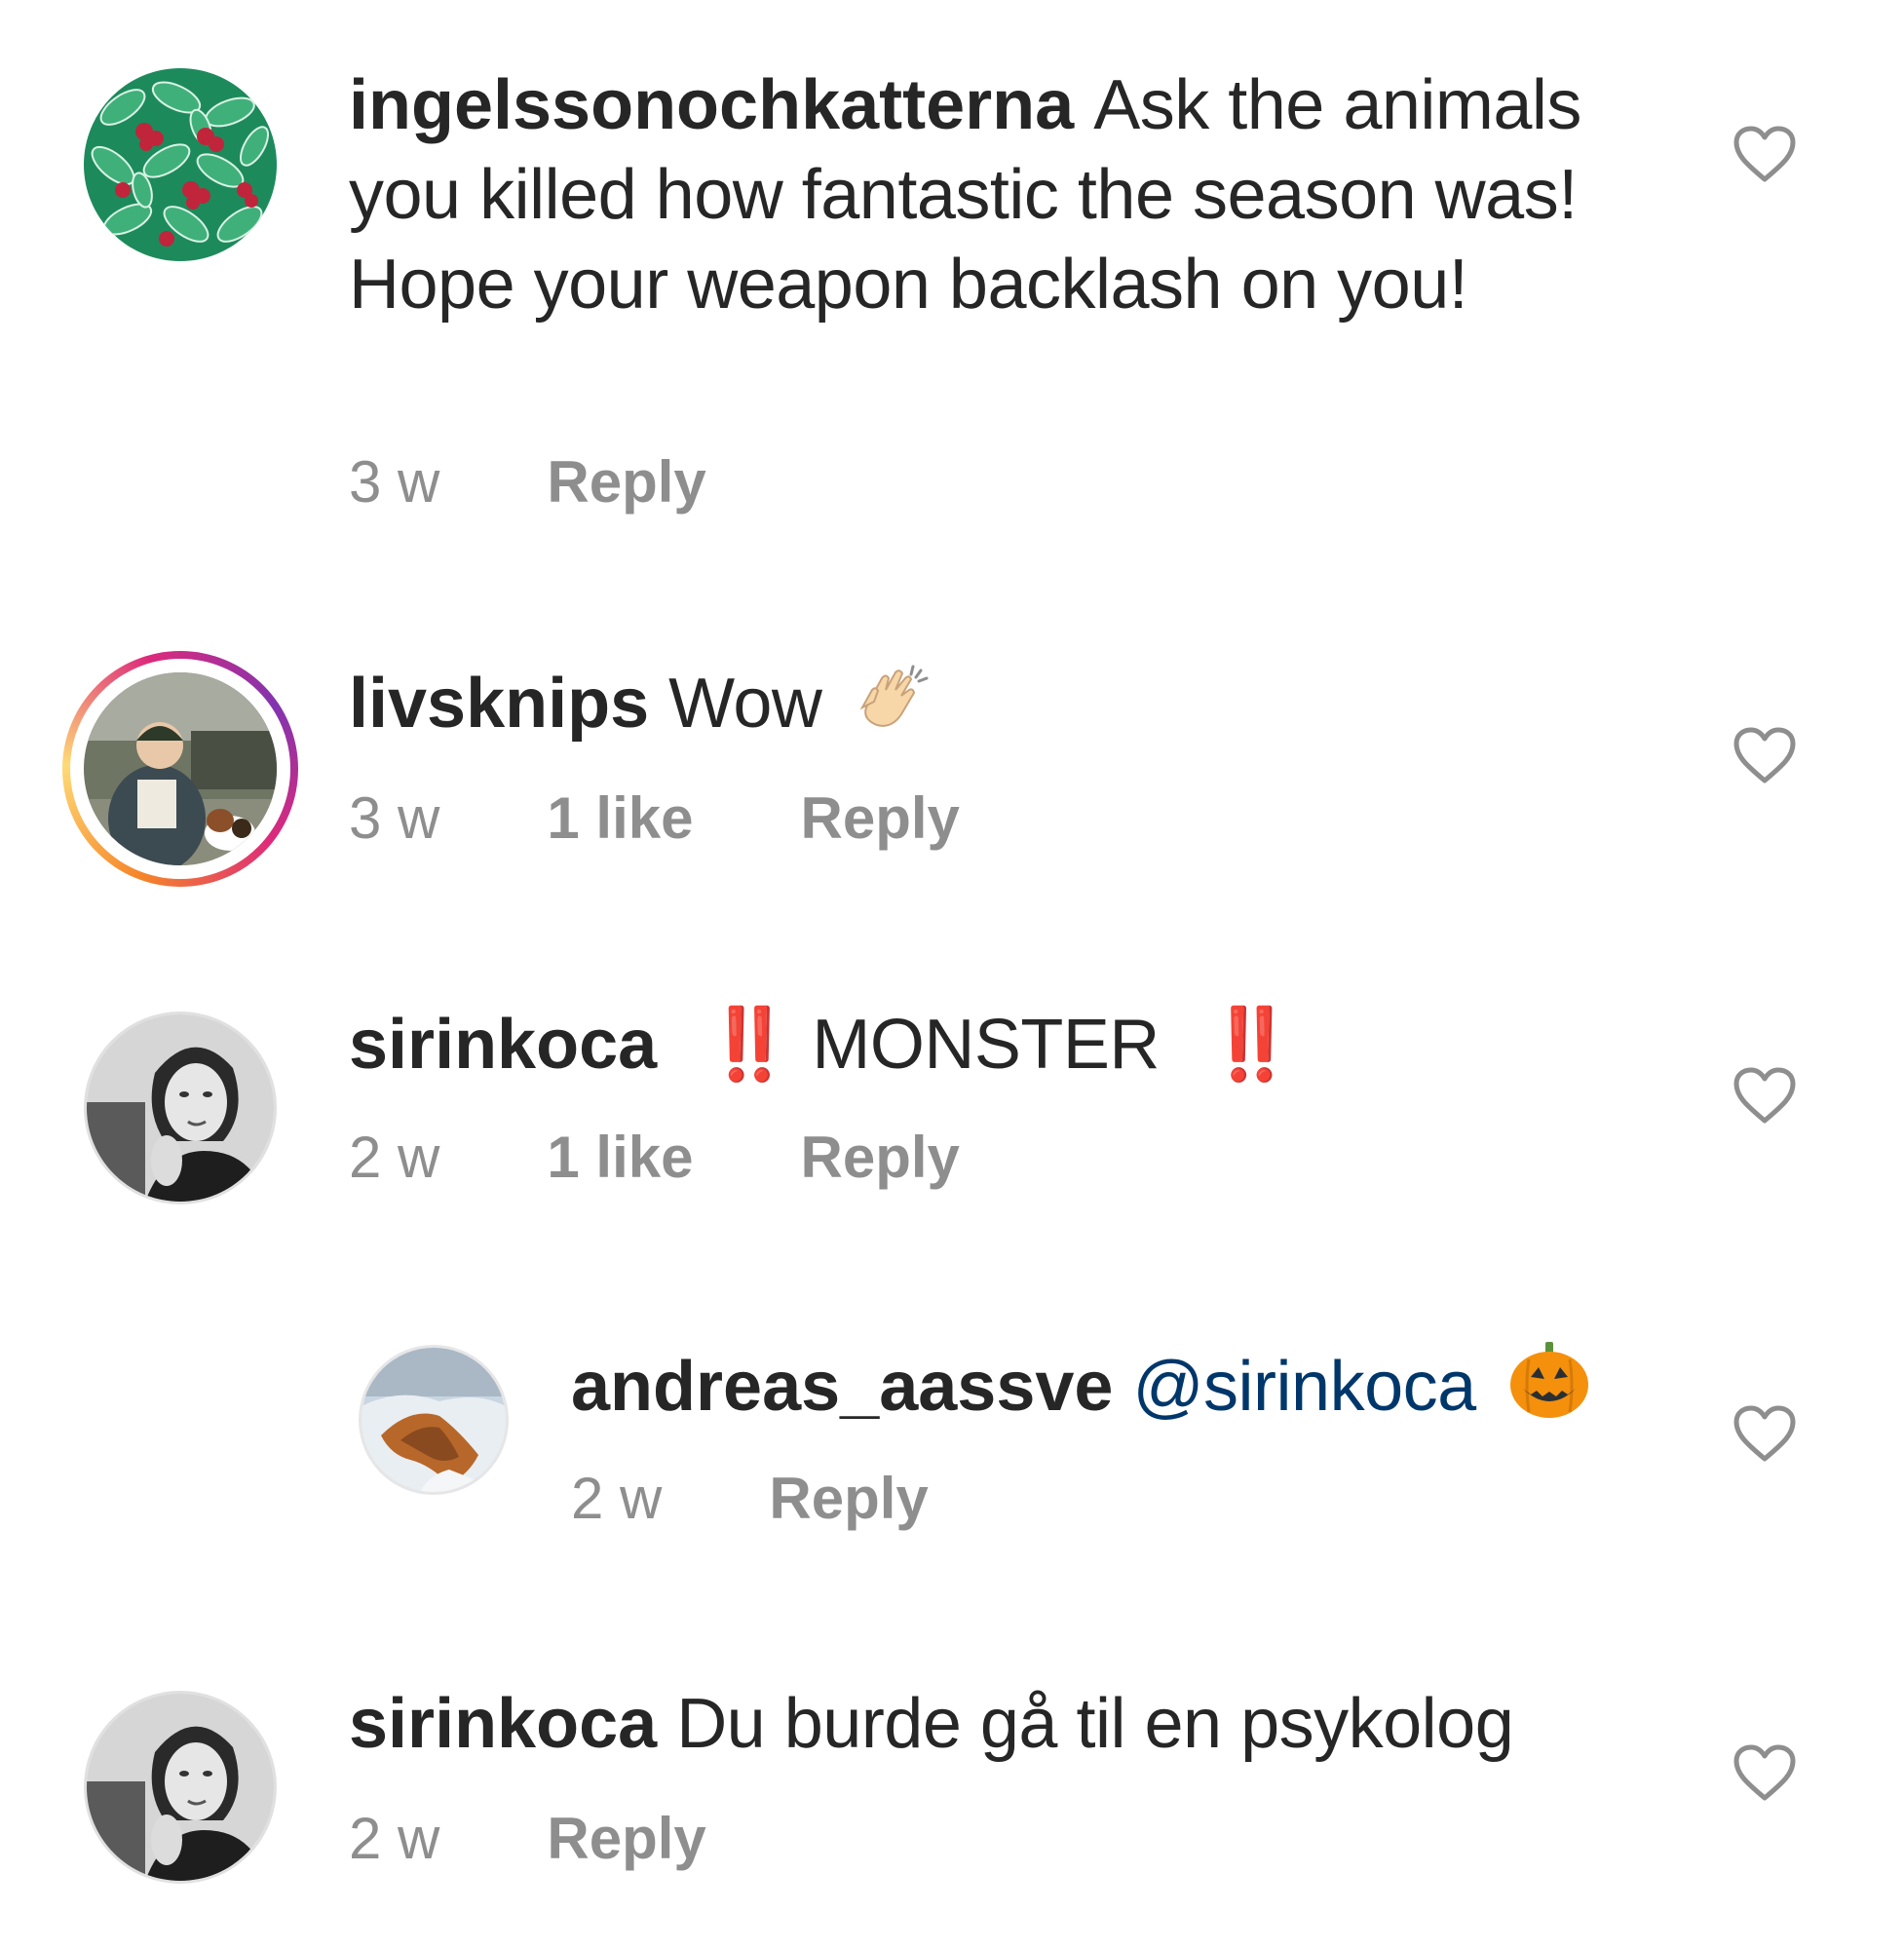  Describe the element at coordinates (997, 709) in the screenshot. I see `comment-body: livsknips Wow` at that location.